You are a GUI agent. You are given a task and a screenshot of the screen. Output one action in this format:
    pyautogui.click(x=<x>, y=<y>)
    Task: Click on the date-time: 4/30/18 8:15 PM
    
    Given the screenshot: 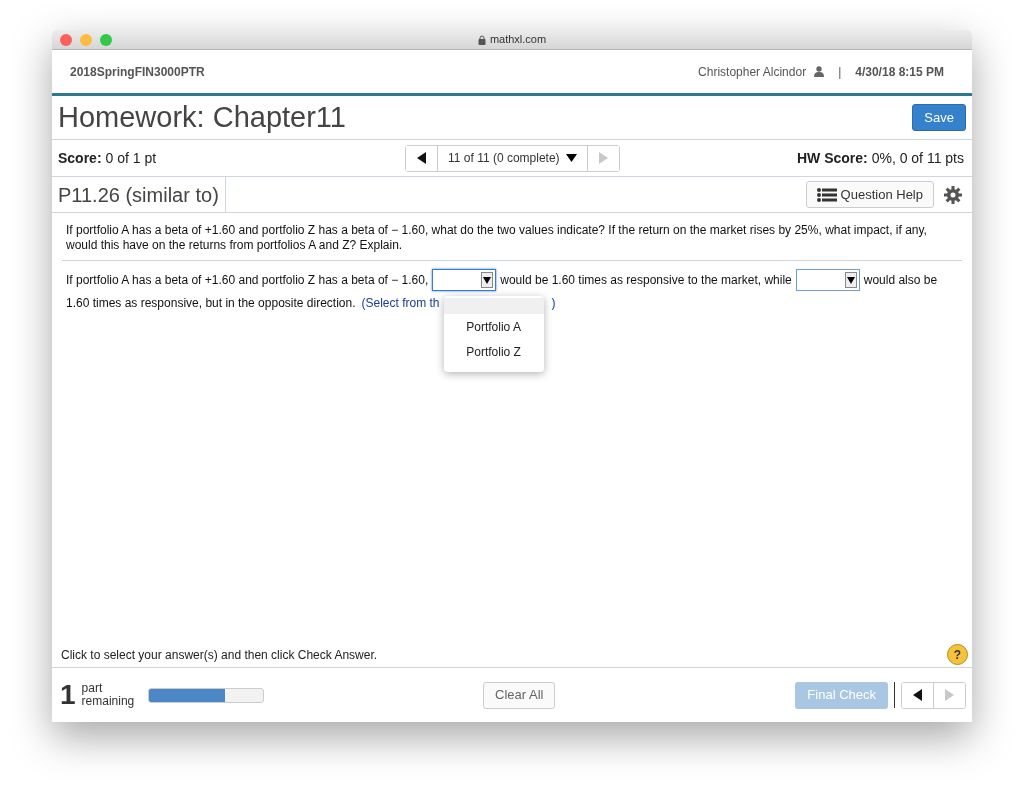 What is the action you would take?
    pyautogui.click(x=899, y=72)
    